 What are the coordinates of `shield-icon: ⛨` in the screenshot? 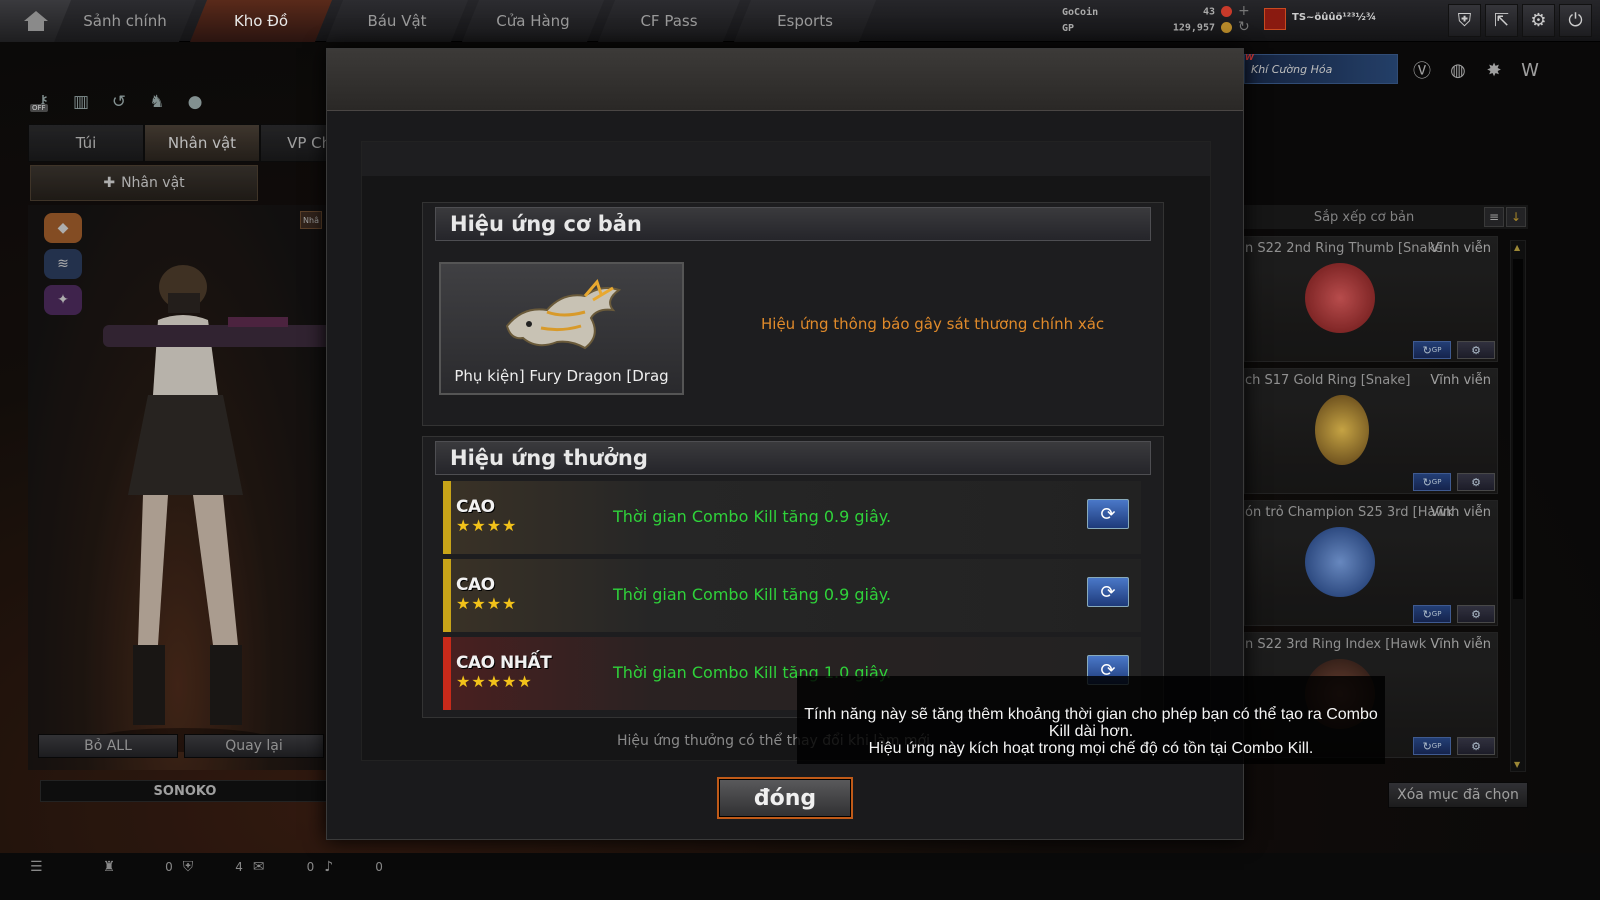 It's located at (1464, 20).